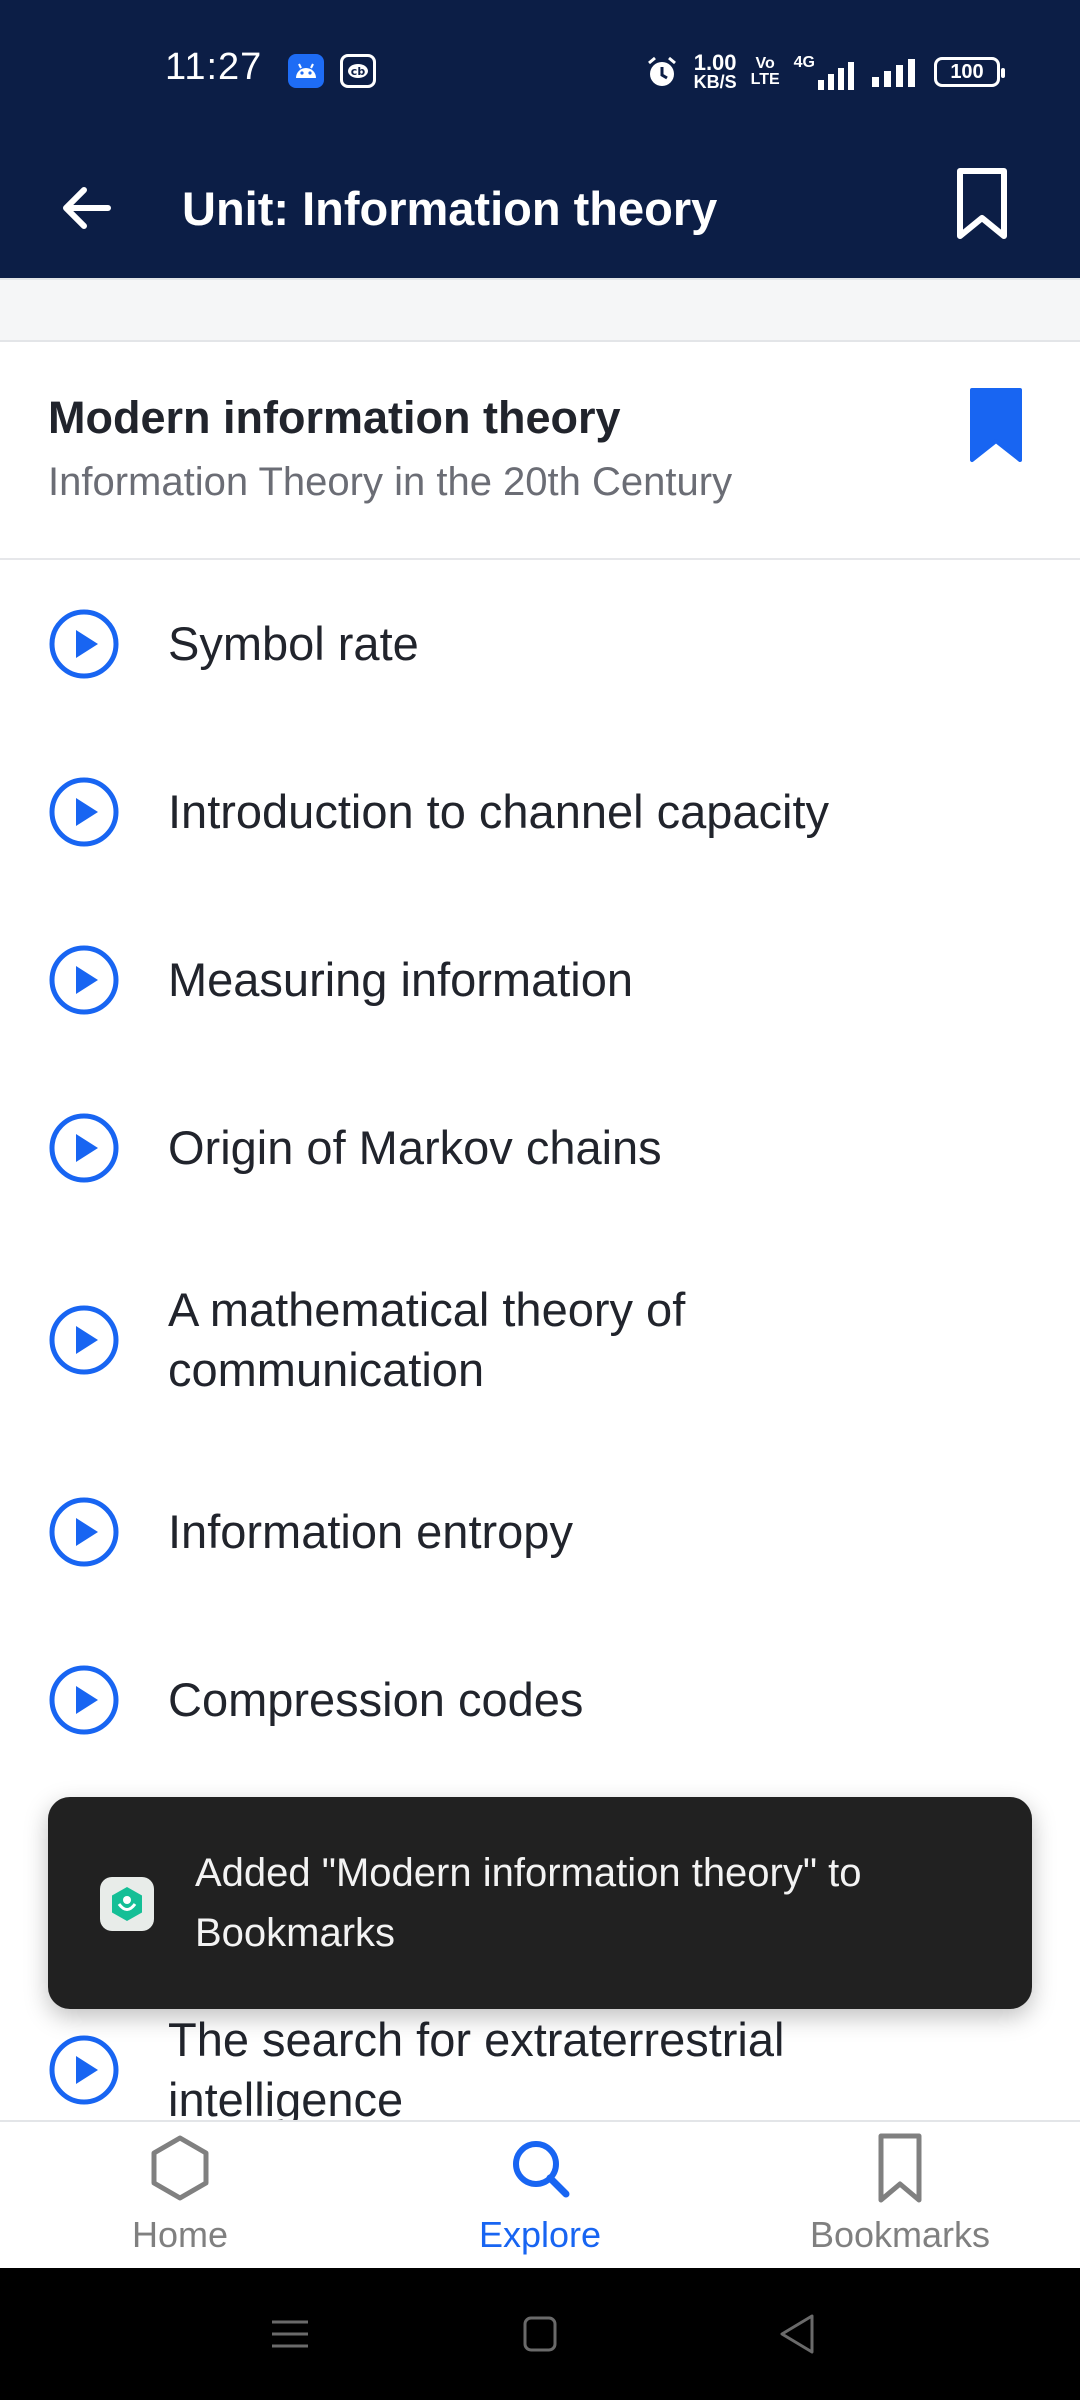 The width and height of the screenshot is (1080, 2400). I want to click on video-item: Information entropy, so click(540, 1532).